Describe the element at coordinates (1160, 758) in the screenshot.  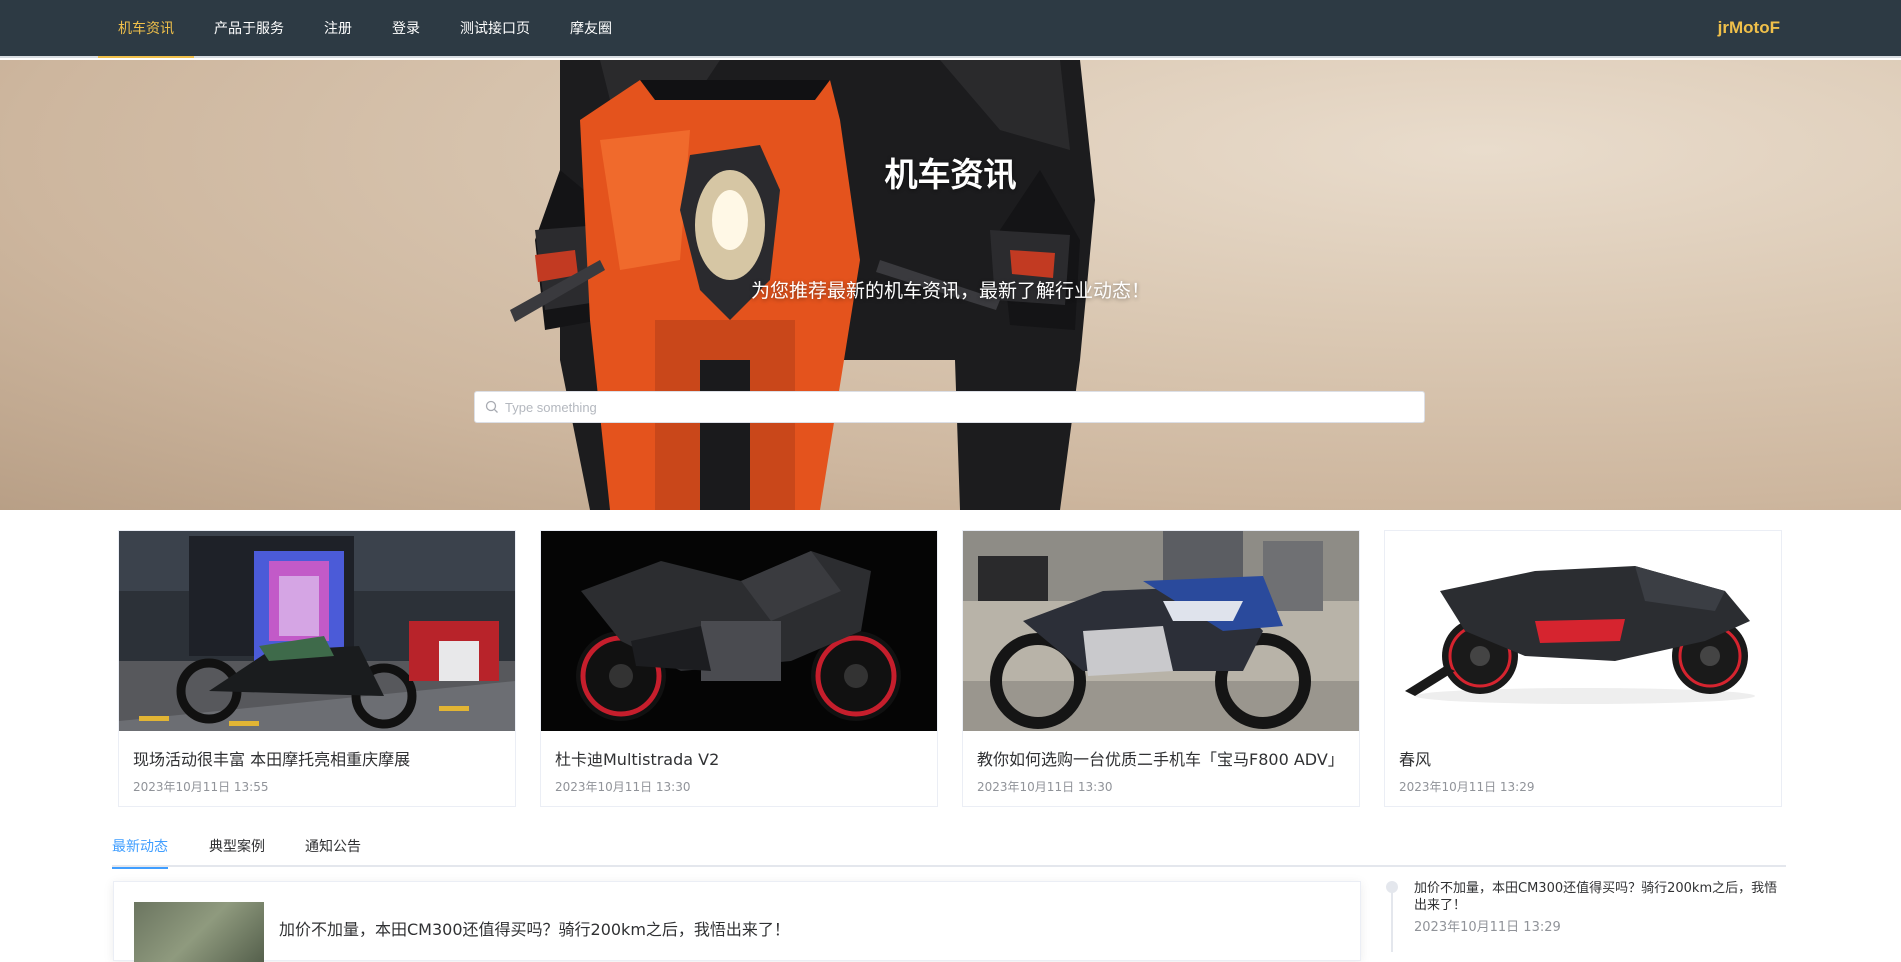
I see `card-title: 教你如何选购一台优质二手机车「宝马F800 ADV」` at that location.